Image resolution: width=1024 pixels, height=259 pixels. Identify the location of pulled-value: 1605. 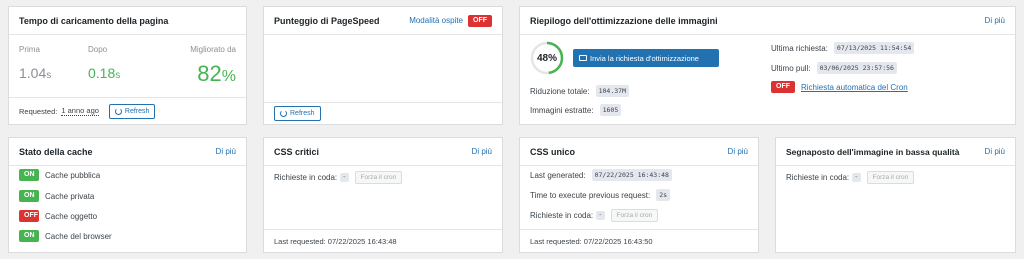
(610, 110).